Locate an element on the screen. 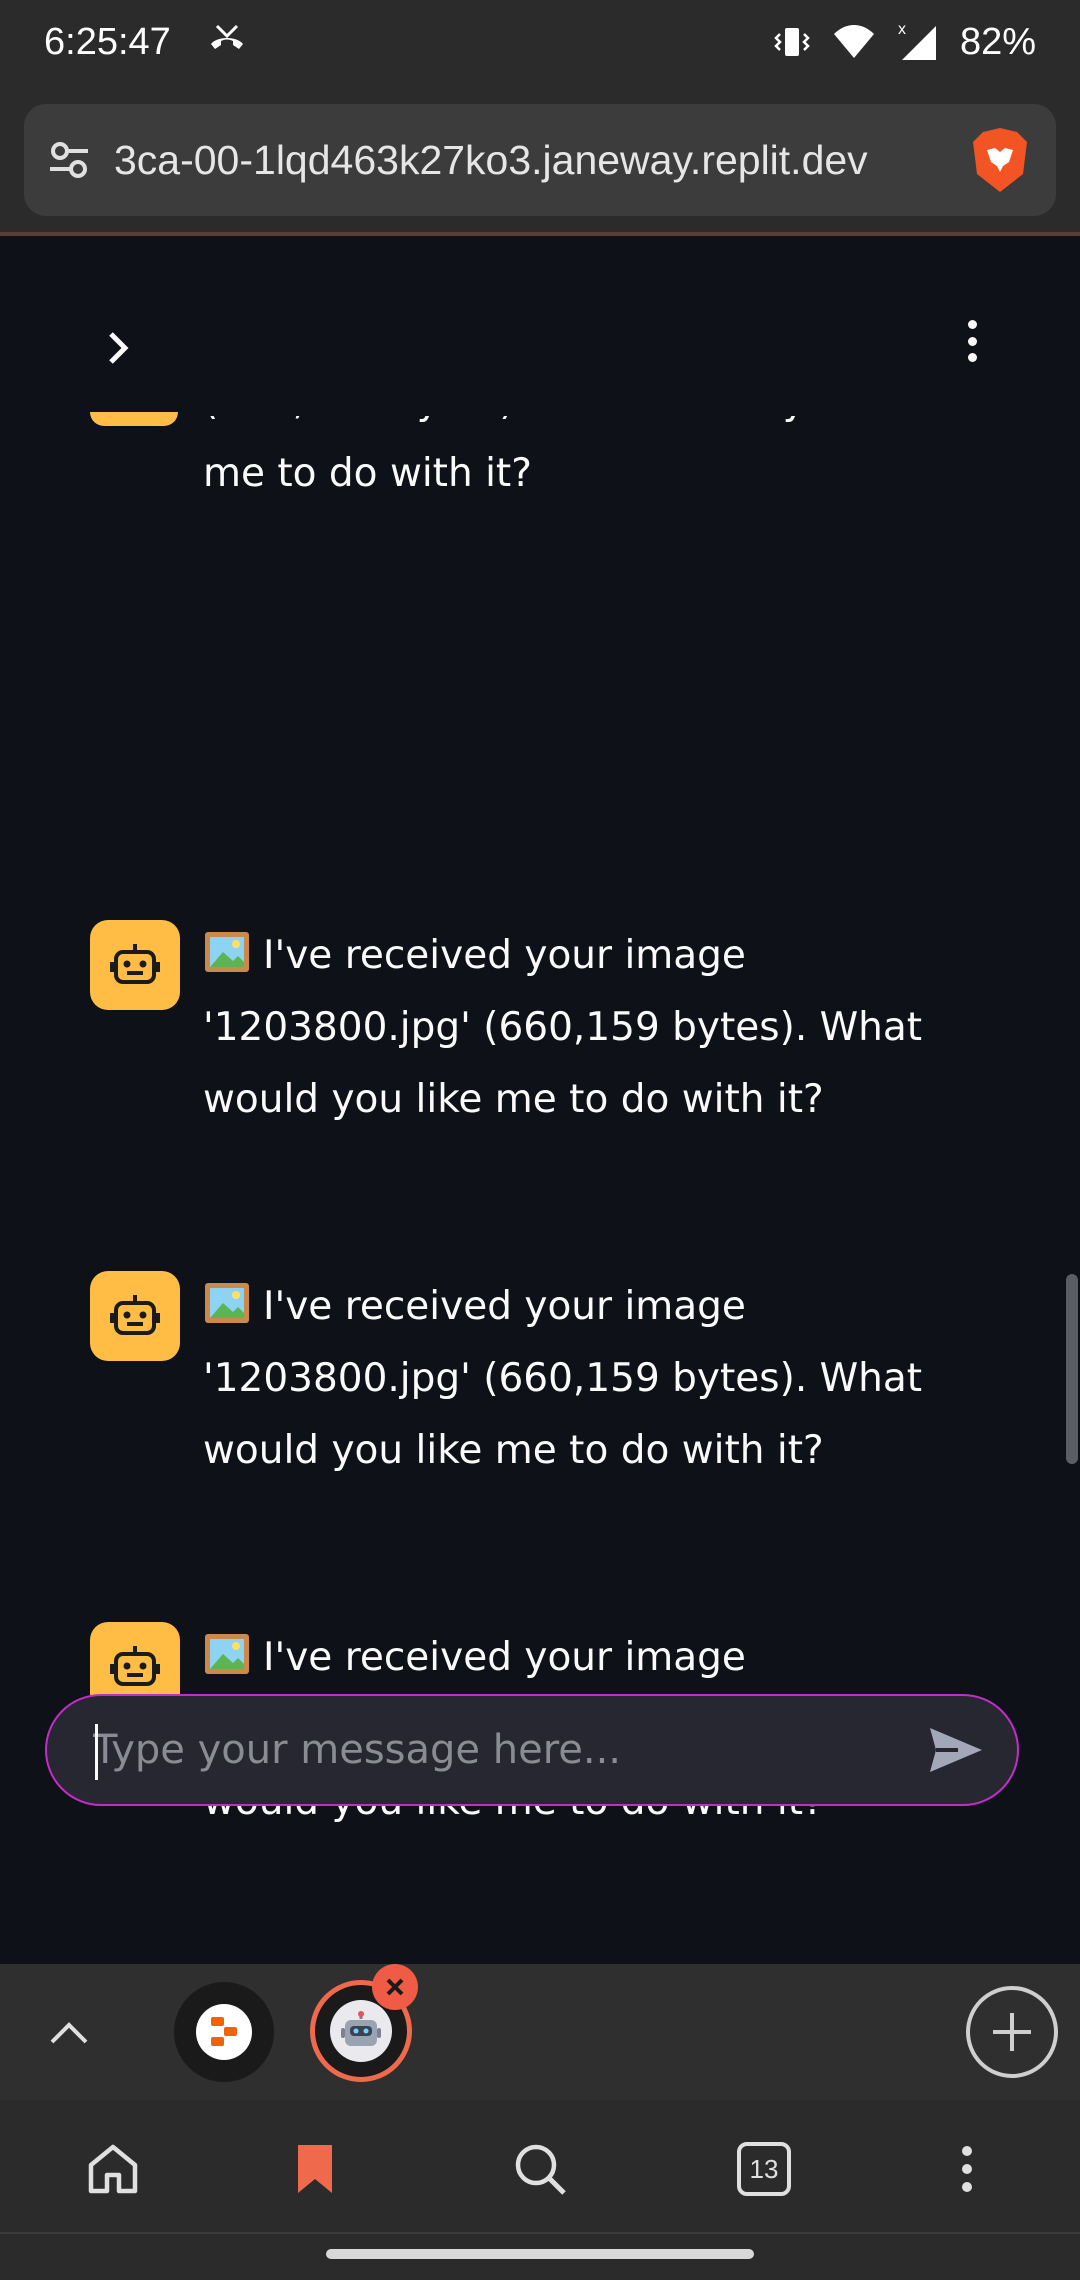  text-caret is located at coordinates (96, 1752).